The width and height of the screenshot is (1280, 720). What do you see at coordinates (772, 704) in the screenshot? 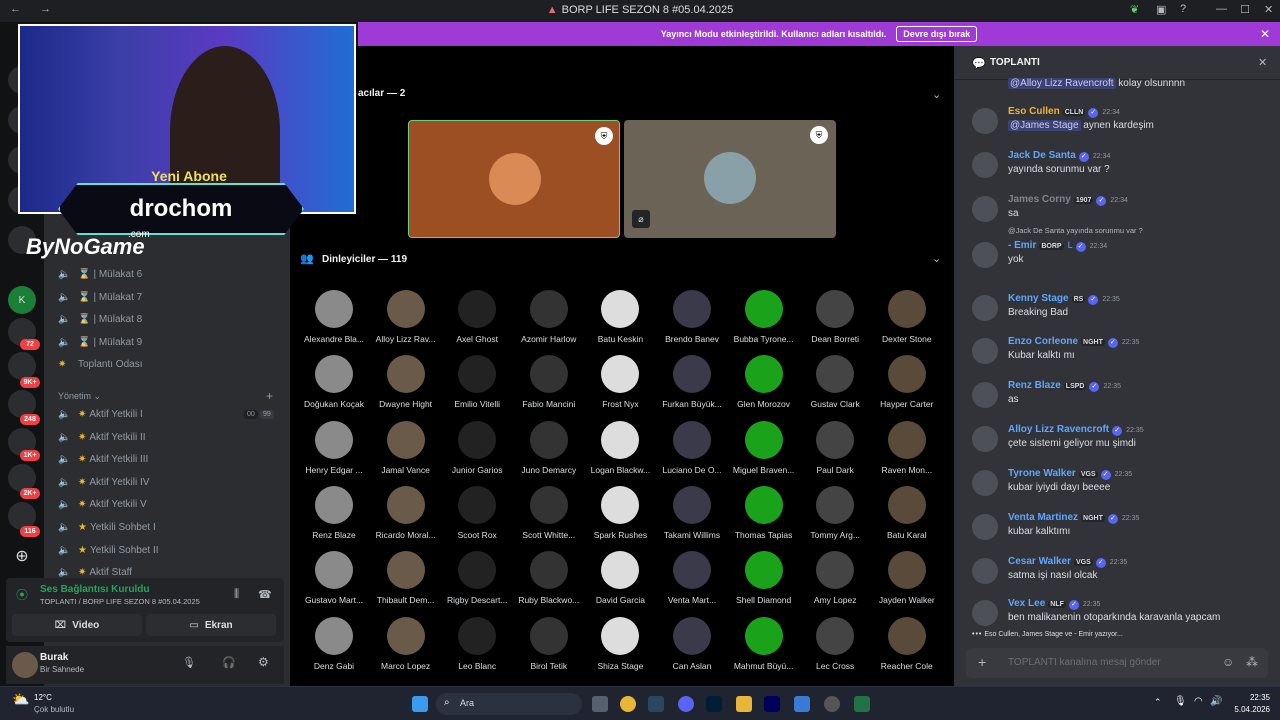
I see `premiere-icon` at bounding box center [772, 704].